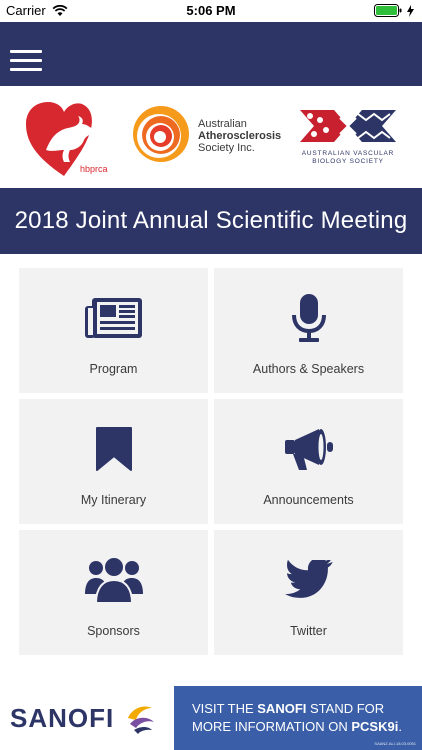 The height and width of the screenshot is (750, 422). What do you see at coordinates (308, 449) in the screenshot?
I see `megaphone-icon` at bounding box center [308, 449].